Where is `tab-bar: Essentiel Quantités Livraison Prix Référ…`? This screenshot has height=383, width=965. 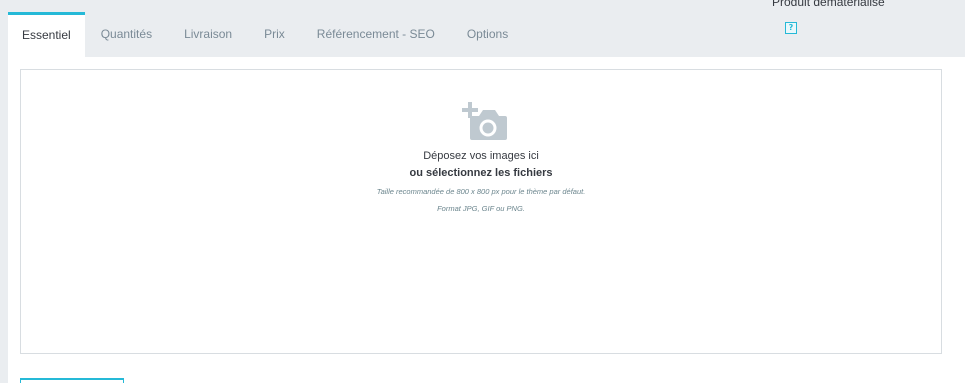 tab-bar: Essentiel Quantités Livraison Prix Référ… is located at coordinates (486, 28).